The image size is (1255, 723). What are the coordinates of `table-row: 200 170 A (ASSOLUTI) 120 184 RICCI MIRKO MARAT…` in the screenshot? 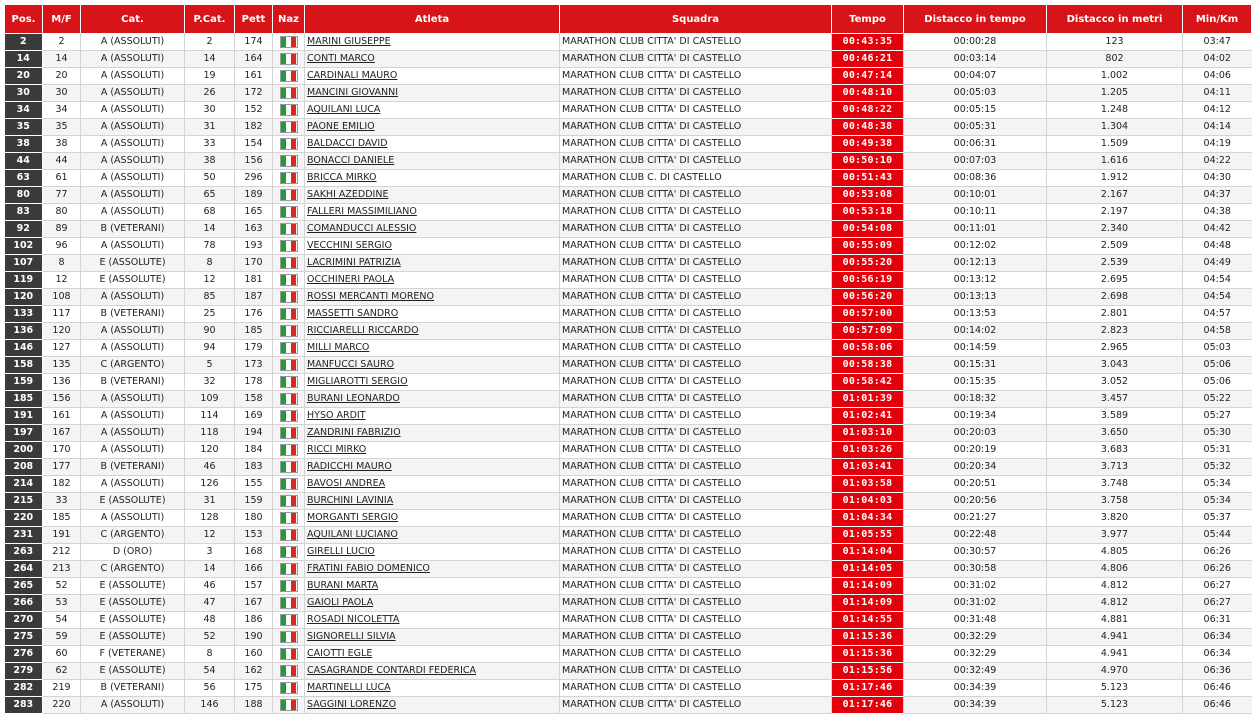 It's located at (628, 450).